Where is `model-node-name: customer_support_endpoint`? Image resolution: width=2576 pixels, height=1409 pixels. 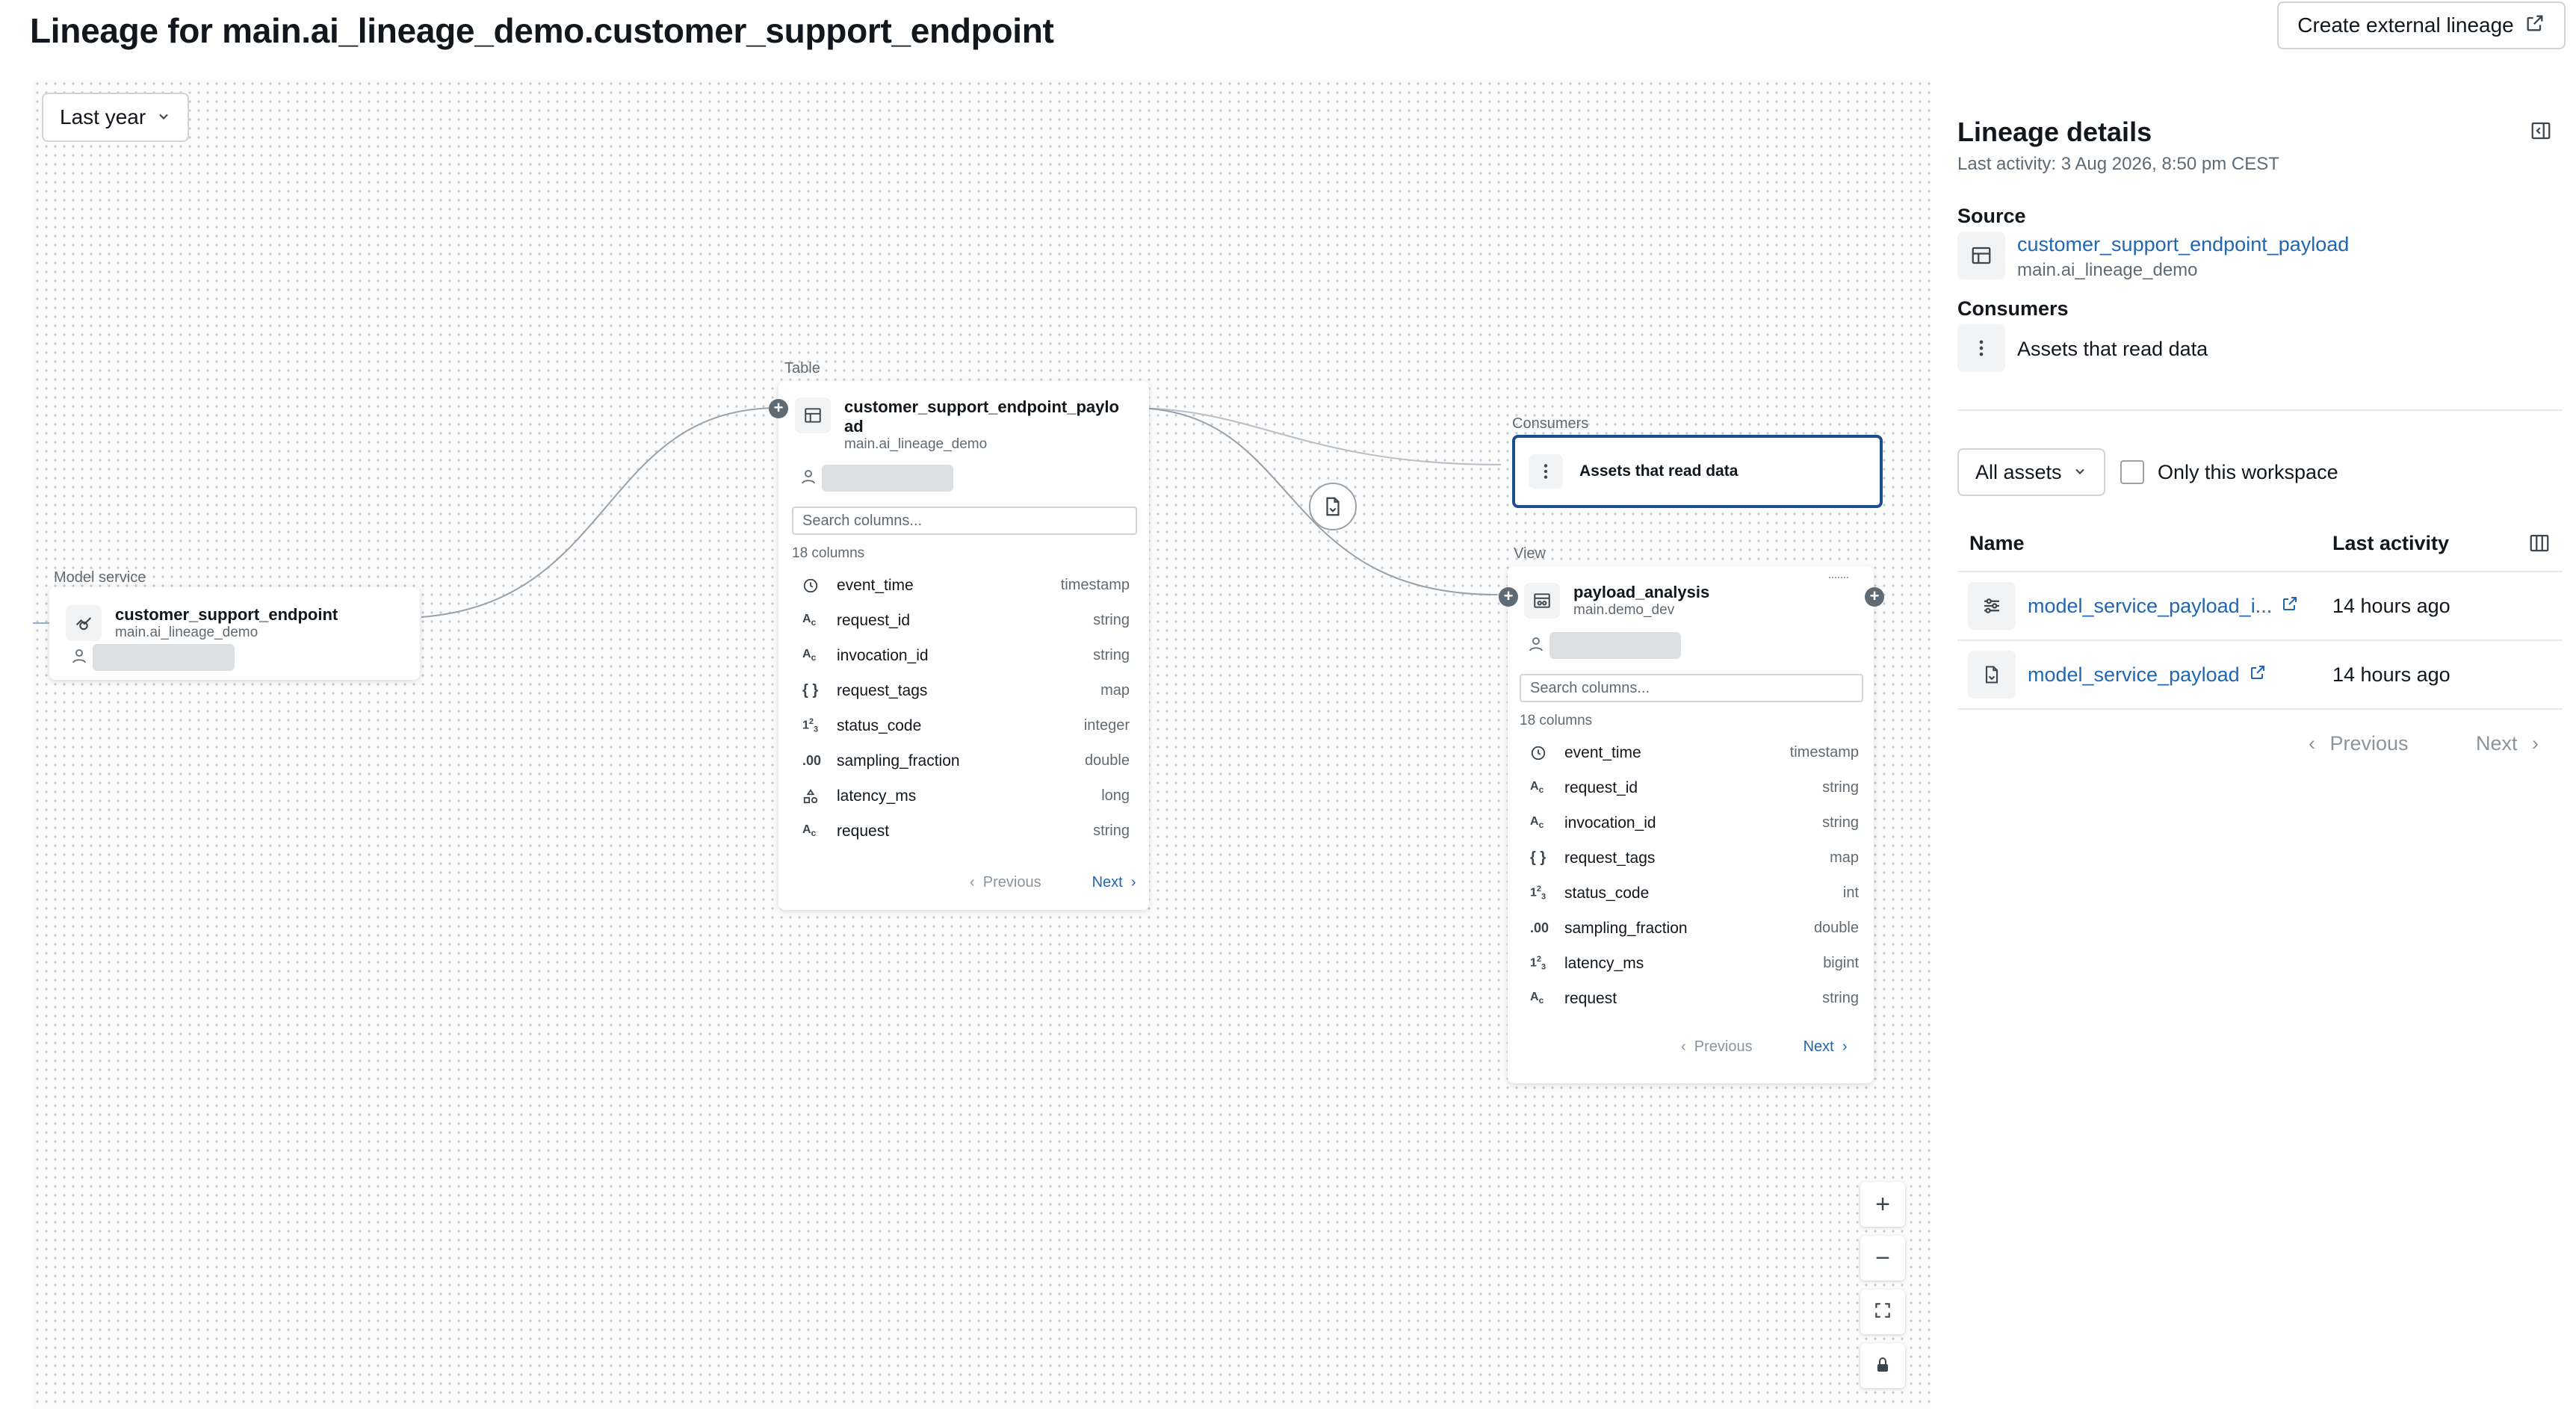 model-node-name: customer_support_endpoint is located at coordinates (226, 614).